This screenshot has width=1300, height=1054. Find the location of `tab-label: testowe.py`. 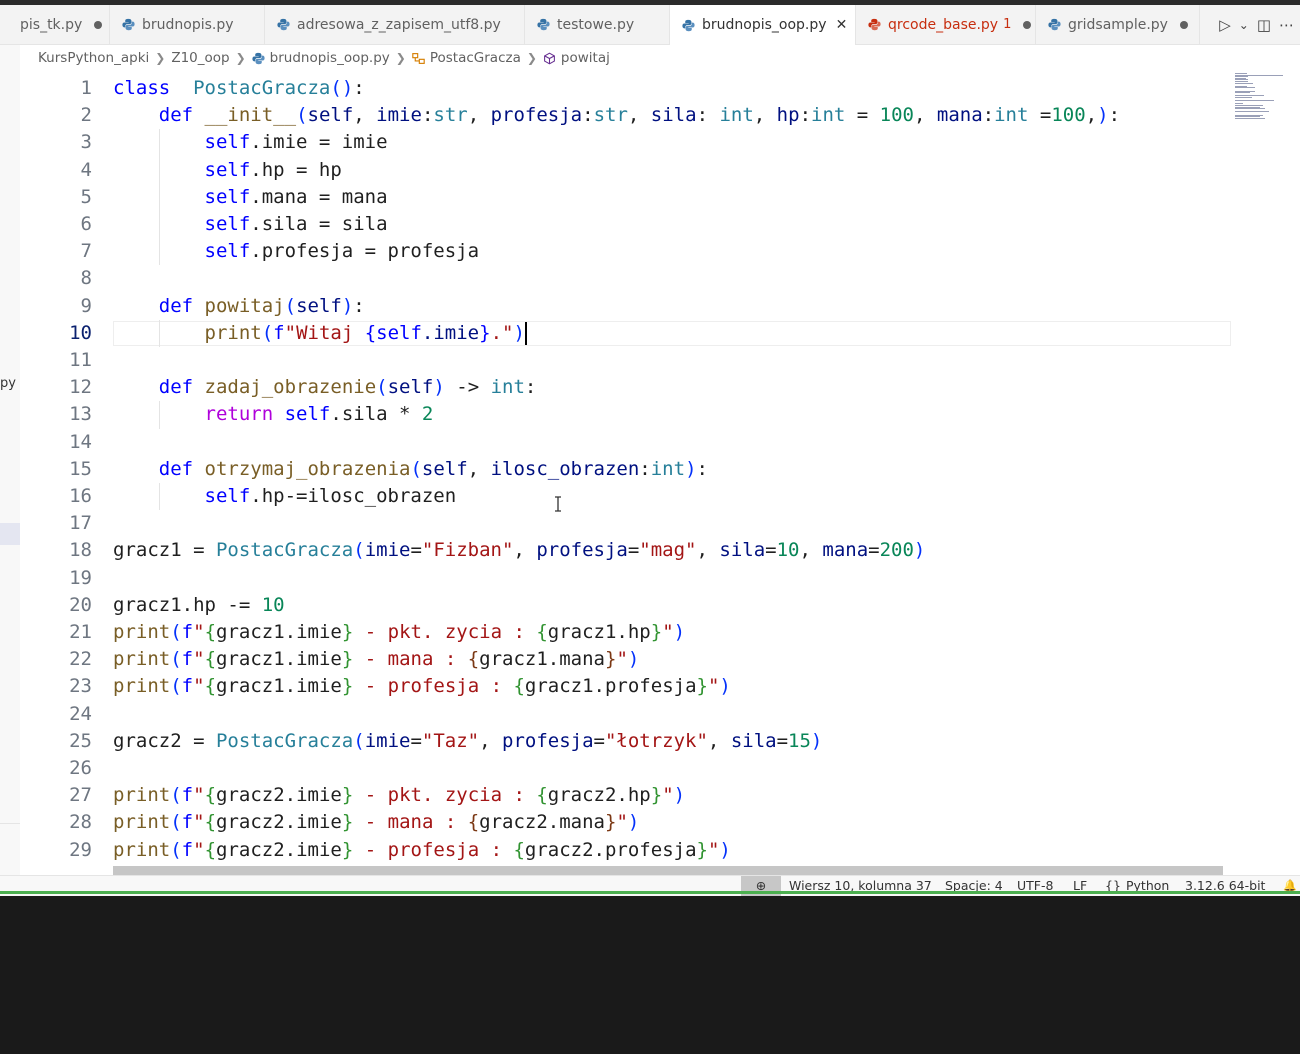

tab-label: testowe.py is located at coordinates (596, 24).